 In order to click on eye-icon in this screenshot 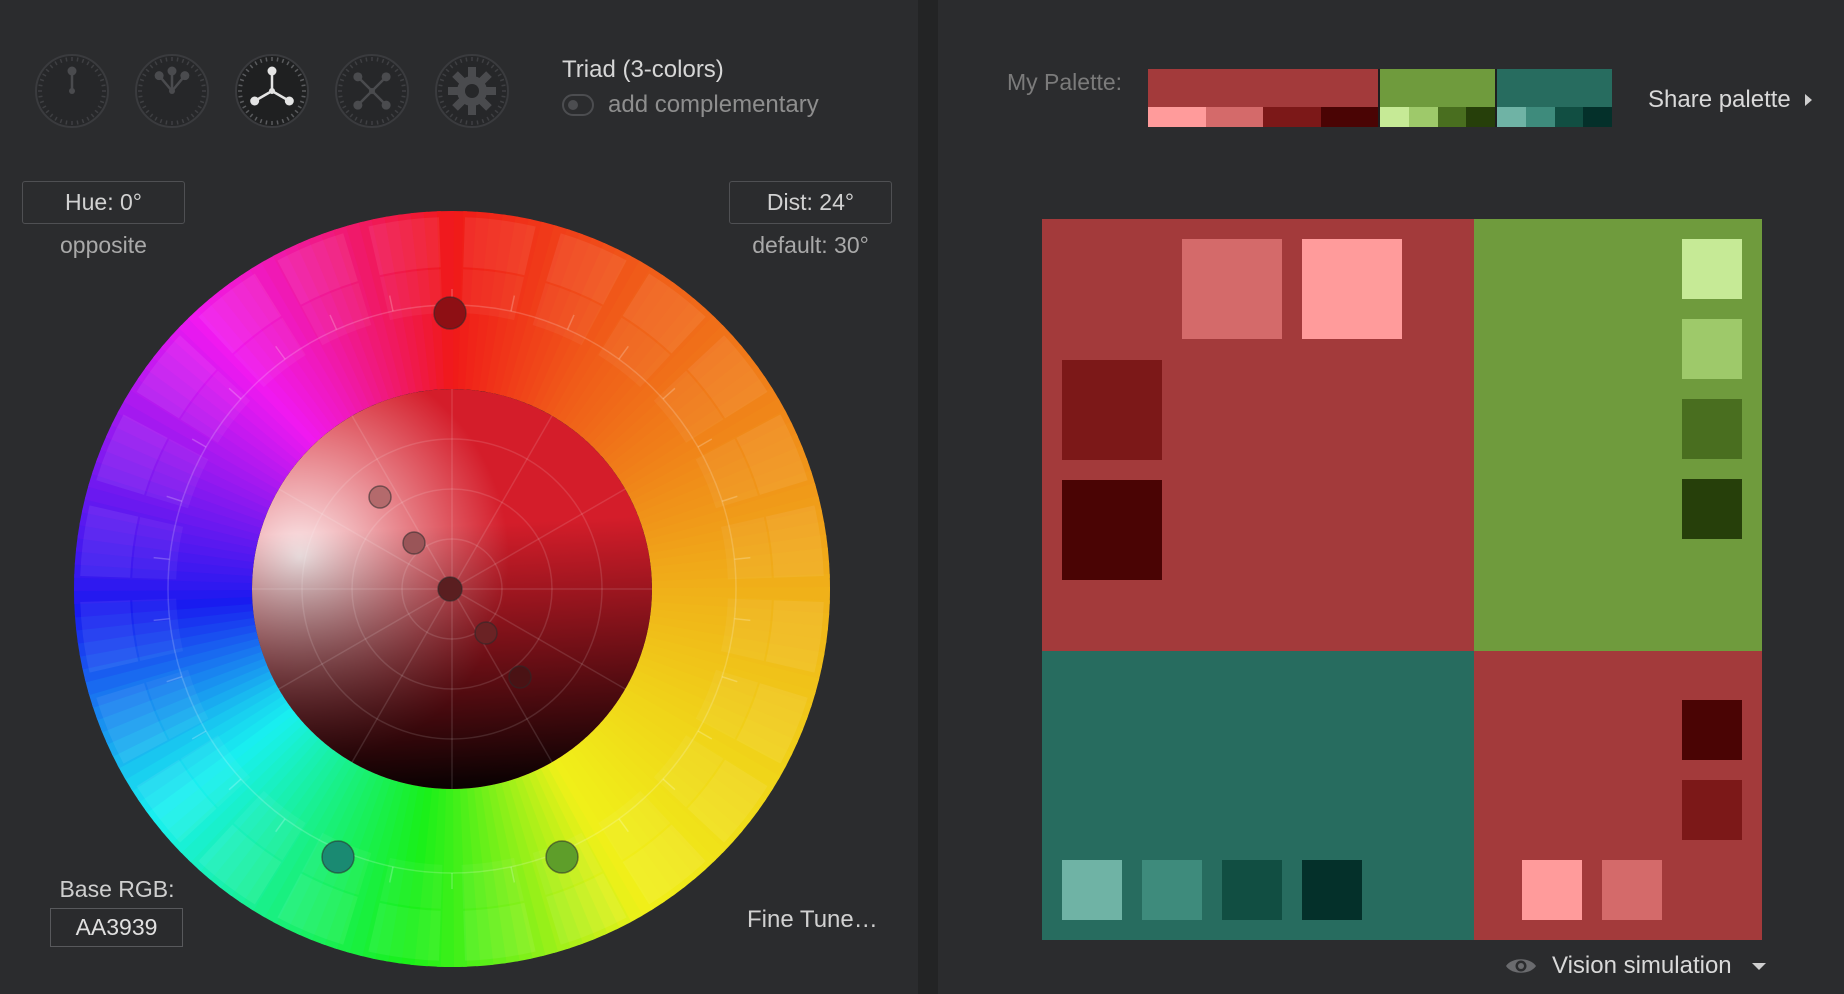, I will do `click(1521, 966)`.